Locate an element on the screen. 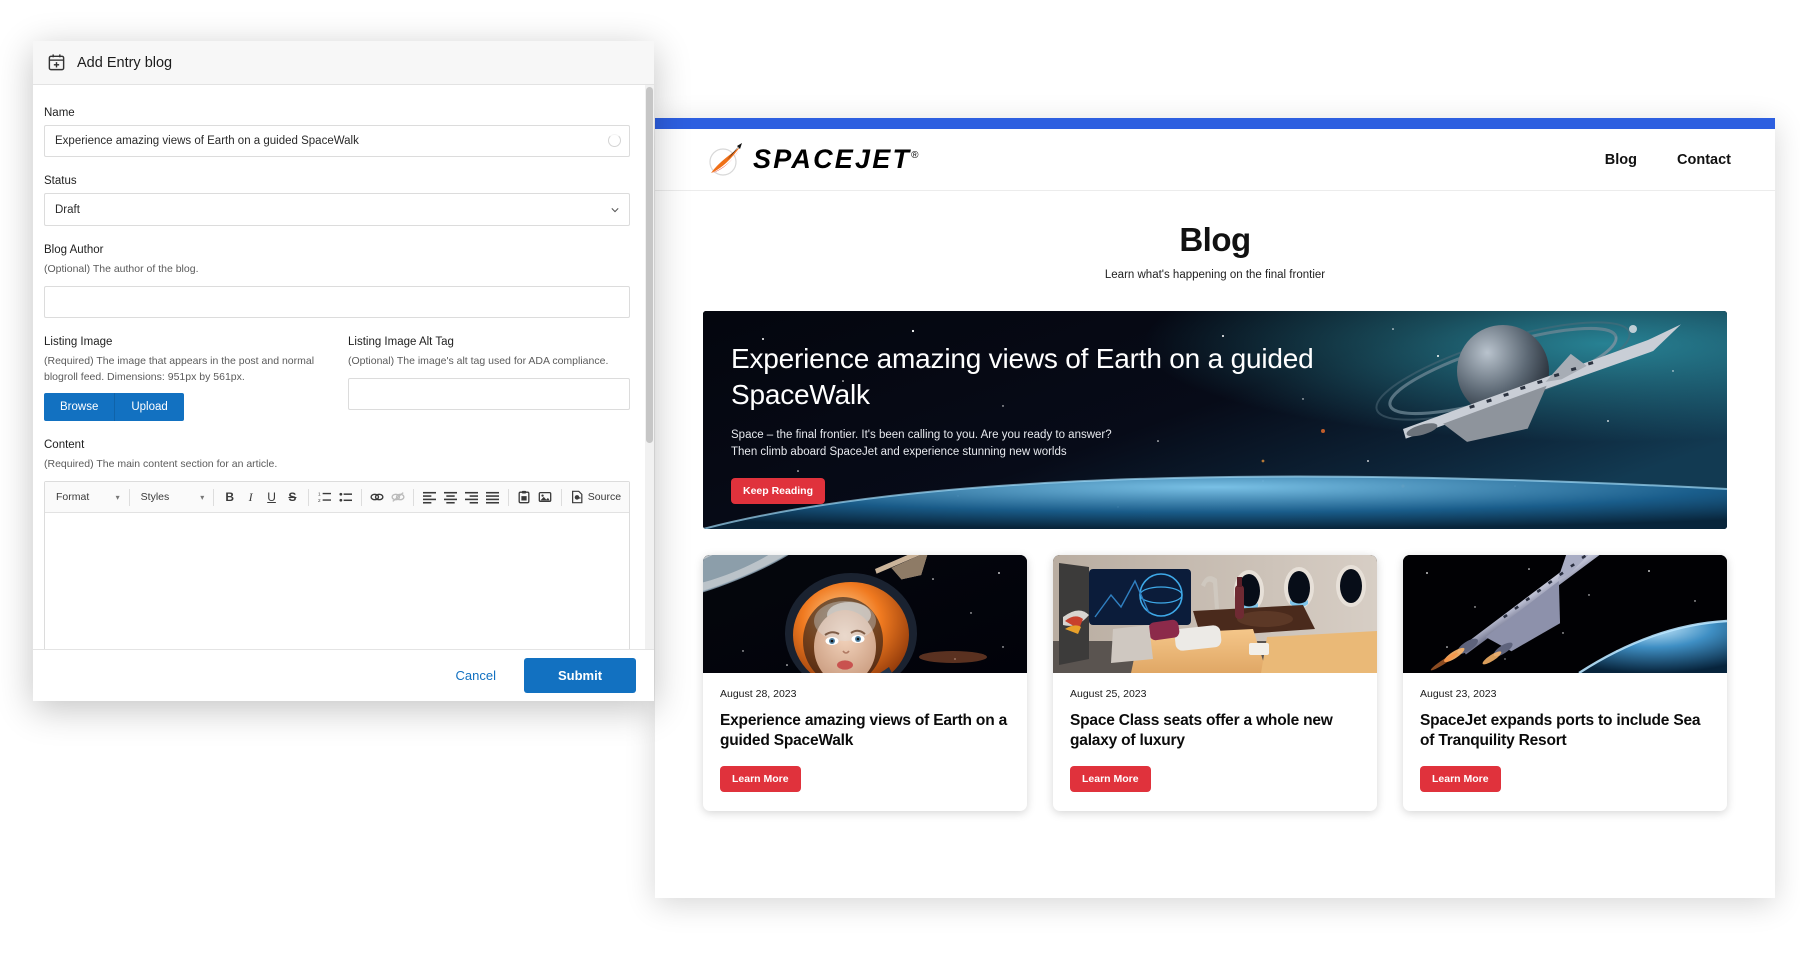 The image size is (1800, 973). name-input is located at coordinates (337, 141).